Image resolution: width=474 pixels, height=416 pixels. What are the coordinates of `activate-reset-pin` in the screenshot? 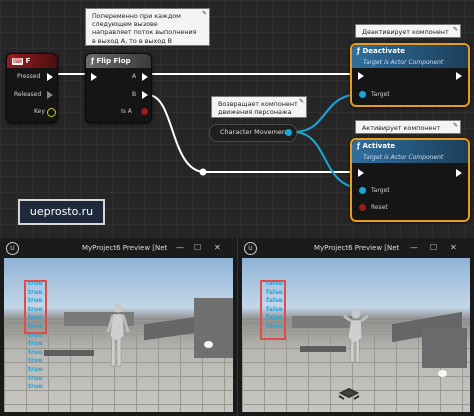 It's located at (362, 207).